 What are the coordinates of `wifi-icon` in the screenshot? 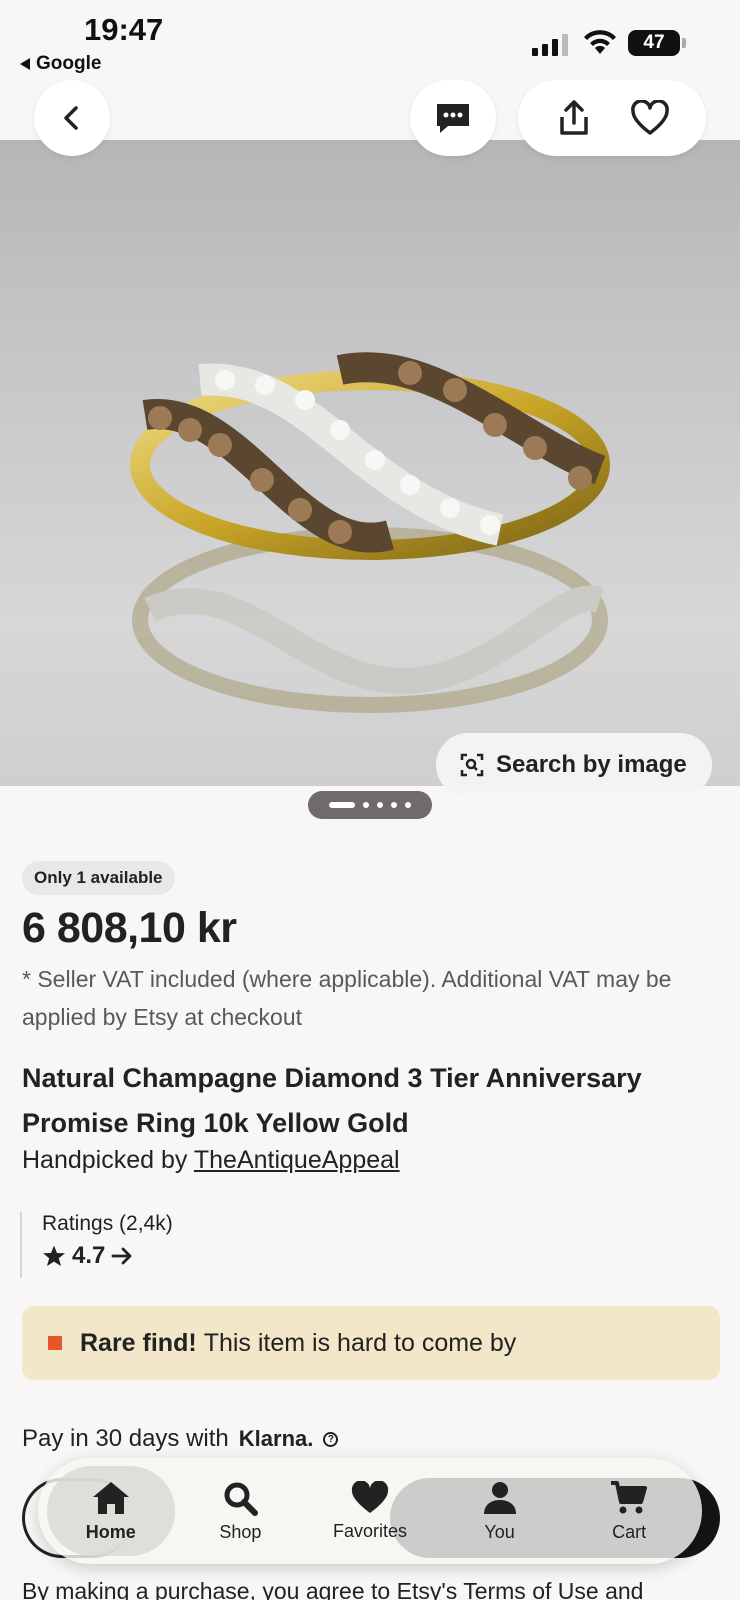 It's located at (600, 42).